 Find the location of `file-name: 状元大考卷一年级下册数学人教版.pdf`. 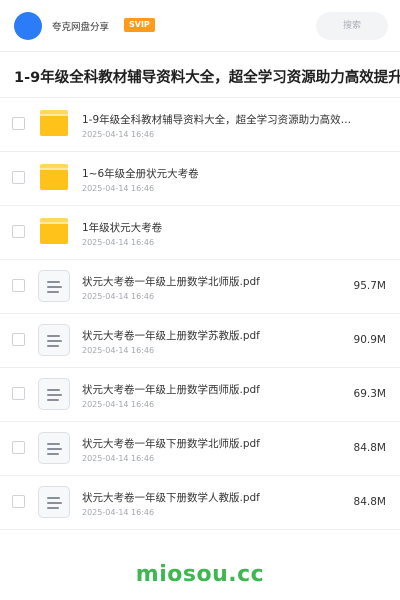

file-name: 状元大考卷一年级下册数学人教版.pdf is located at coordinates (171, 498).